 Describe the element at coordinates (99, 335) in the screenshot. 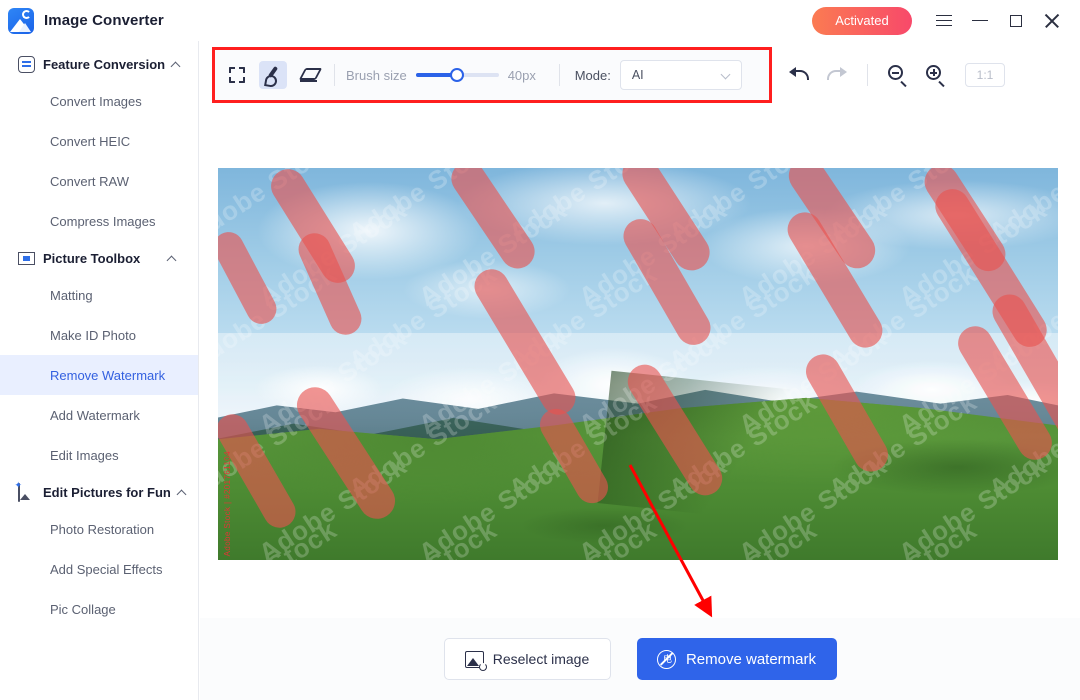

I see `sidebar-item-make-id-photo: Make ID Photo` at that location.